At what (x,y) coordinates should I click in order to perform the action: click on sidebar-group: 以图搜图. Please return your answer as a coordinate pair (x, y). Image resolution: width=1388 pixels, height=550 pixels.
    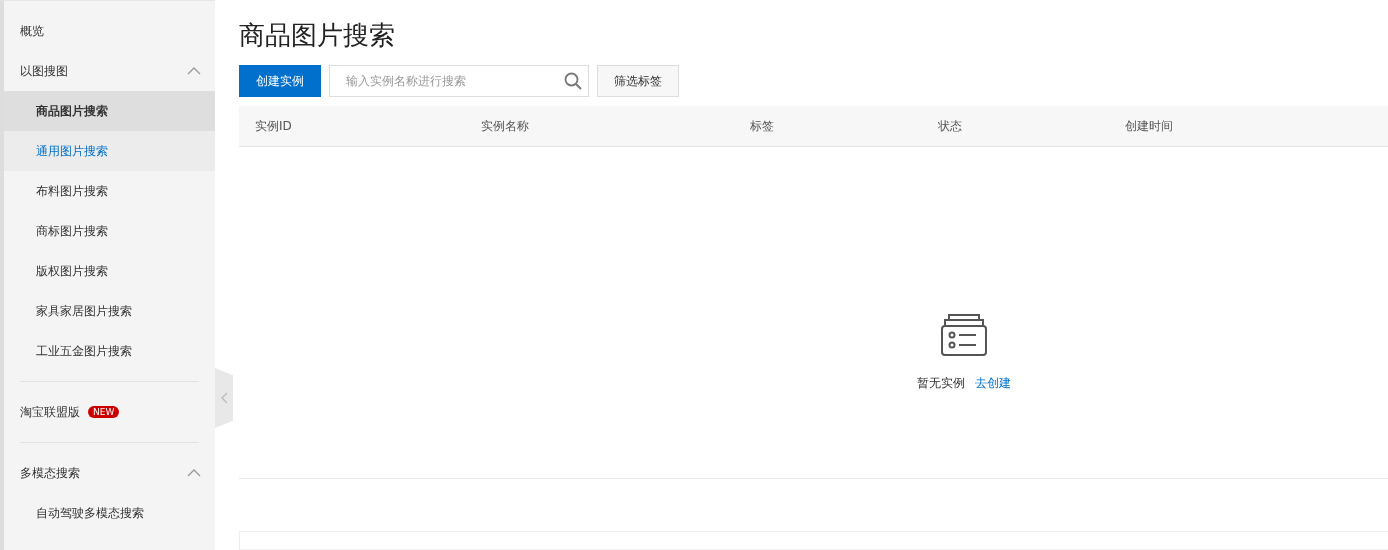
    Looking at the image, I should click on (109, 71).